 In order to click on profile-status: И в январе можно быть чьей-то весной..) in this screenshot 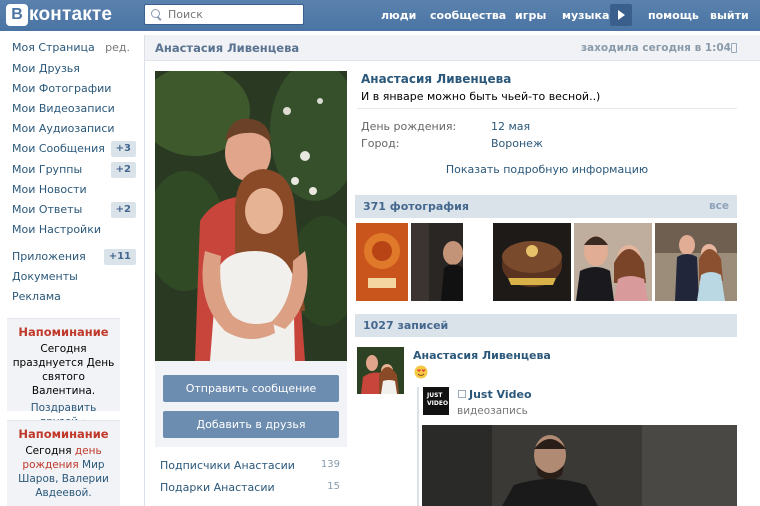, I will do `click(480, 96)`.